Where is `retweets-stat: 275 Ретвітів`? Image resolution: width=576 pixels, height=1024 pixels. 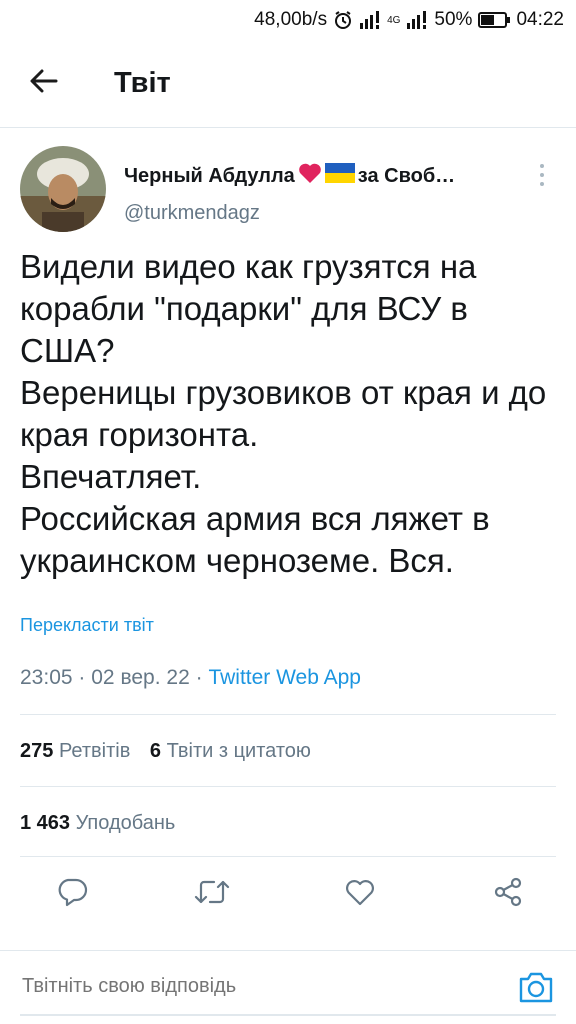 retweets-stat: 275 Ретвітів is located at coordinates (75, 751).